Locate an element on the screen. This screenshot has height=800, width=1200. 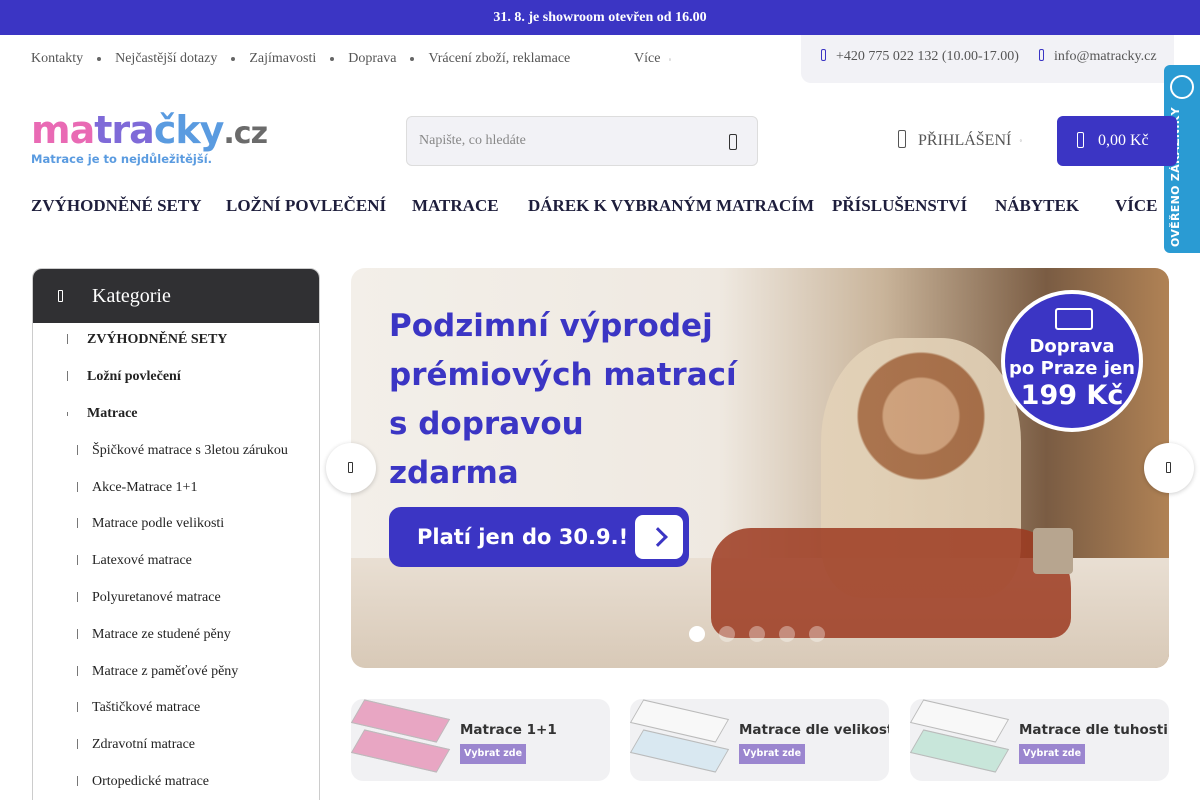
top-link-contacts: Kontakty is located at coordinates (57, 59).